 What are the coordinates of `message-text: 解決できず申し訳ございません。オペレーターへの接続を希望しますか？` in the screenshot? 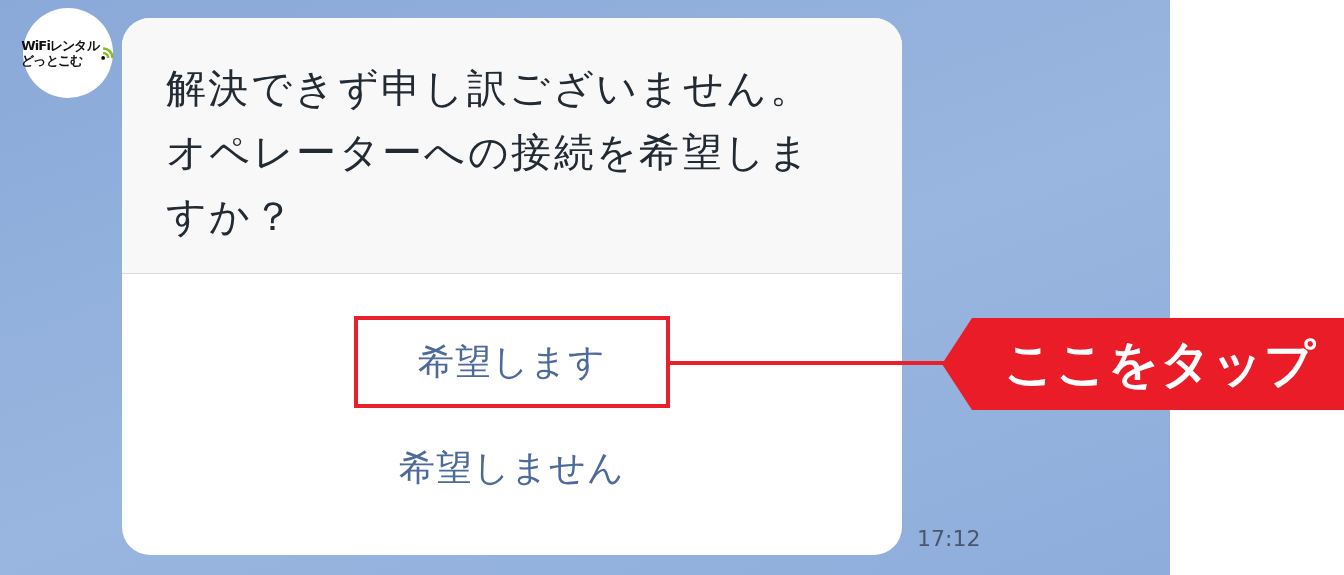 It's located at (489, 152).